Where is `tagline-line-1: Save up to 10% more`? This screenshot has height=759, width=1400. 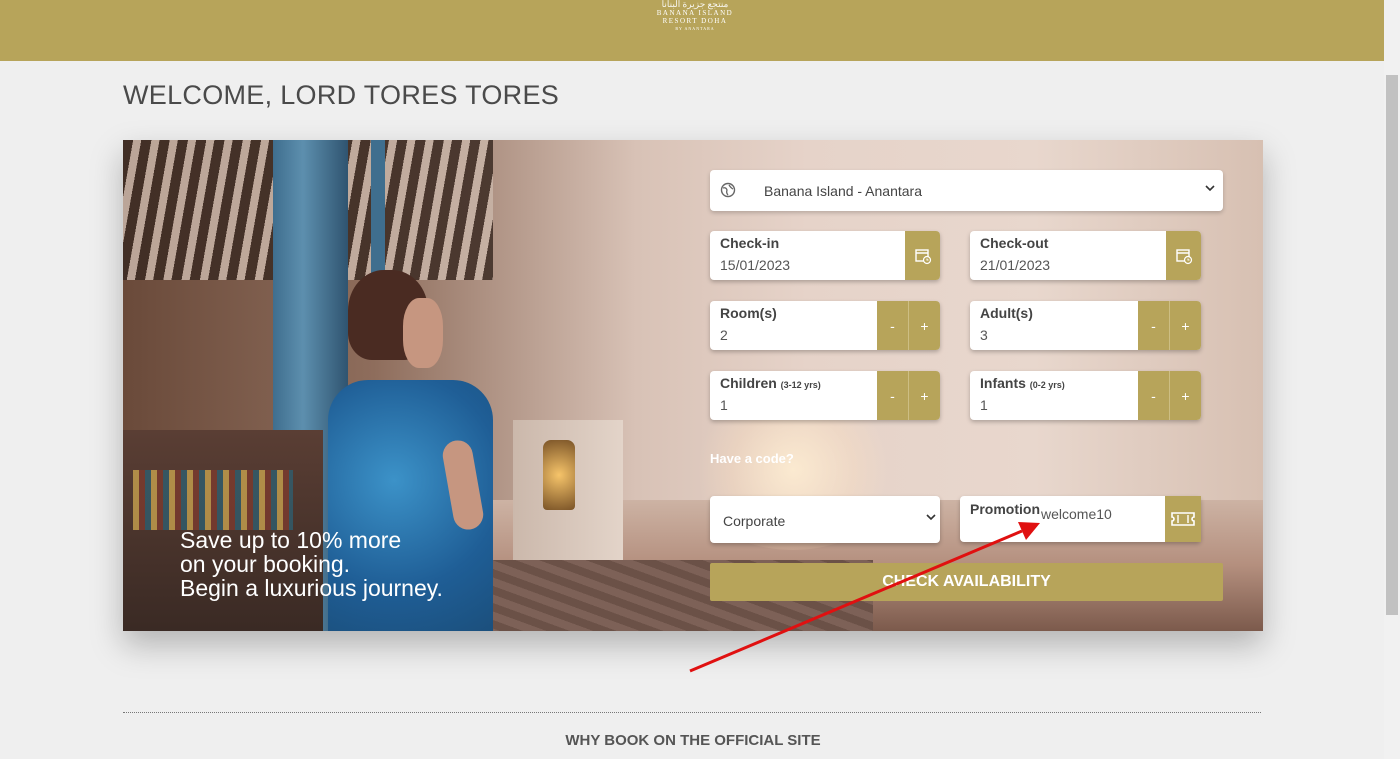 tagline-line-1: Save up to 10% more is located at coordinates (291, 540).